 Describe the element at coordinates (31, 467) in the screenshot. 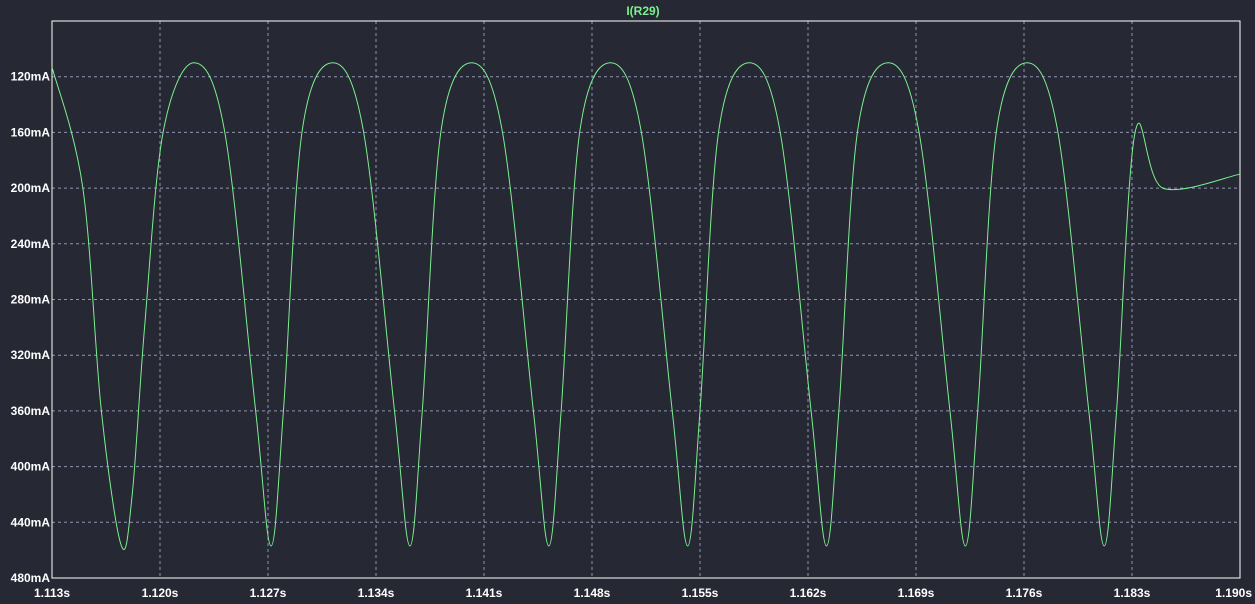

I see `y-tick-label: 400mA` at that location.